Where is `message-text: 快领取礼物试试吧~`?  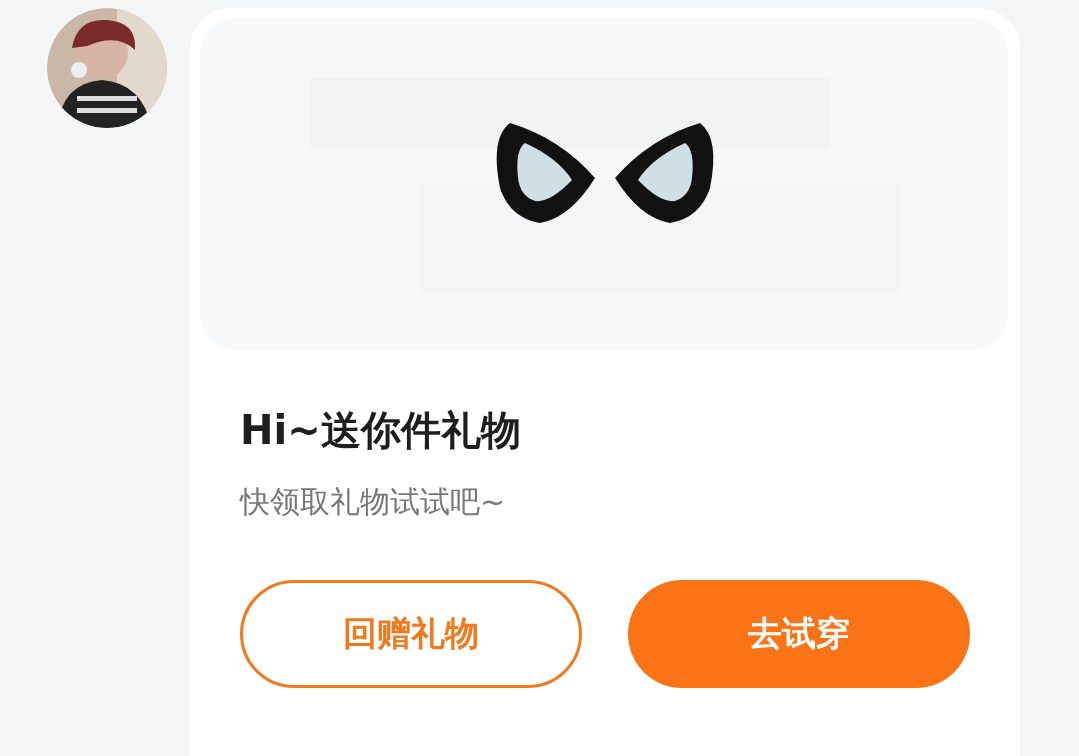
message-text: 快领取礼物试试吧~ is located at coordinates (373, 502).